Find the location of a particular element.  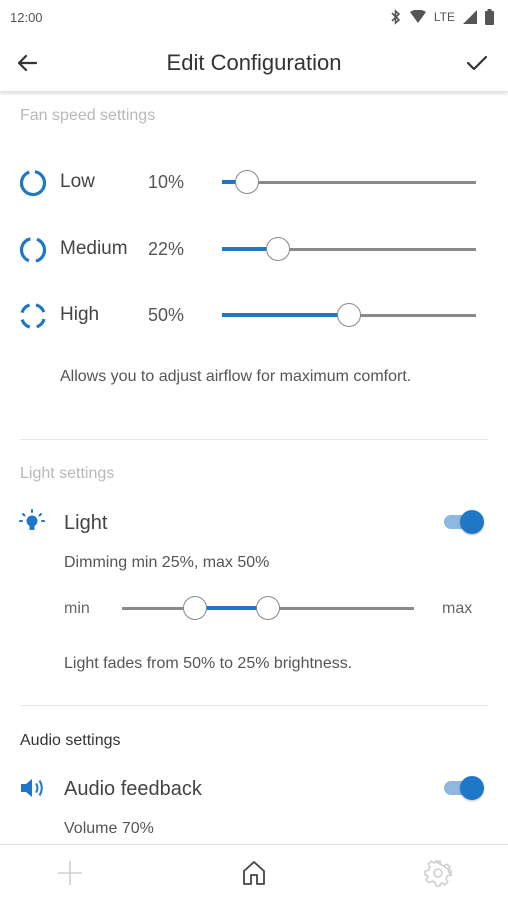

audio-feedback-label: Audio feedback is located at coordinates (133, 789).